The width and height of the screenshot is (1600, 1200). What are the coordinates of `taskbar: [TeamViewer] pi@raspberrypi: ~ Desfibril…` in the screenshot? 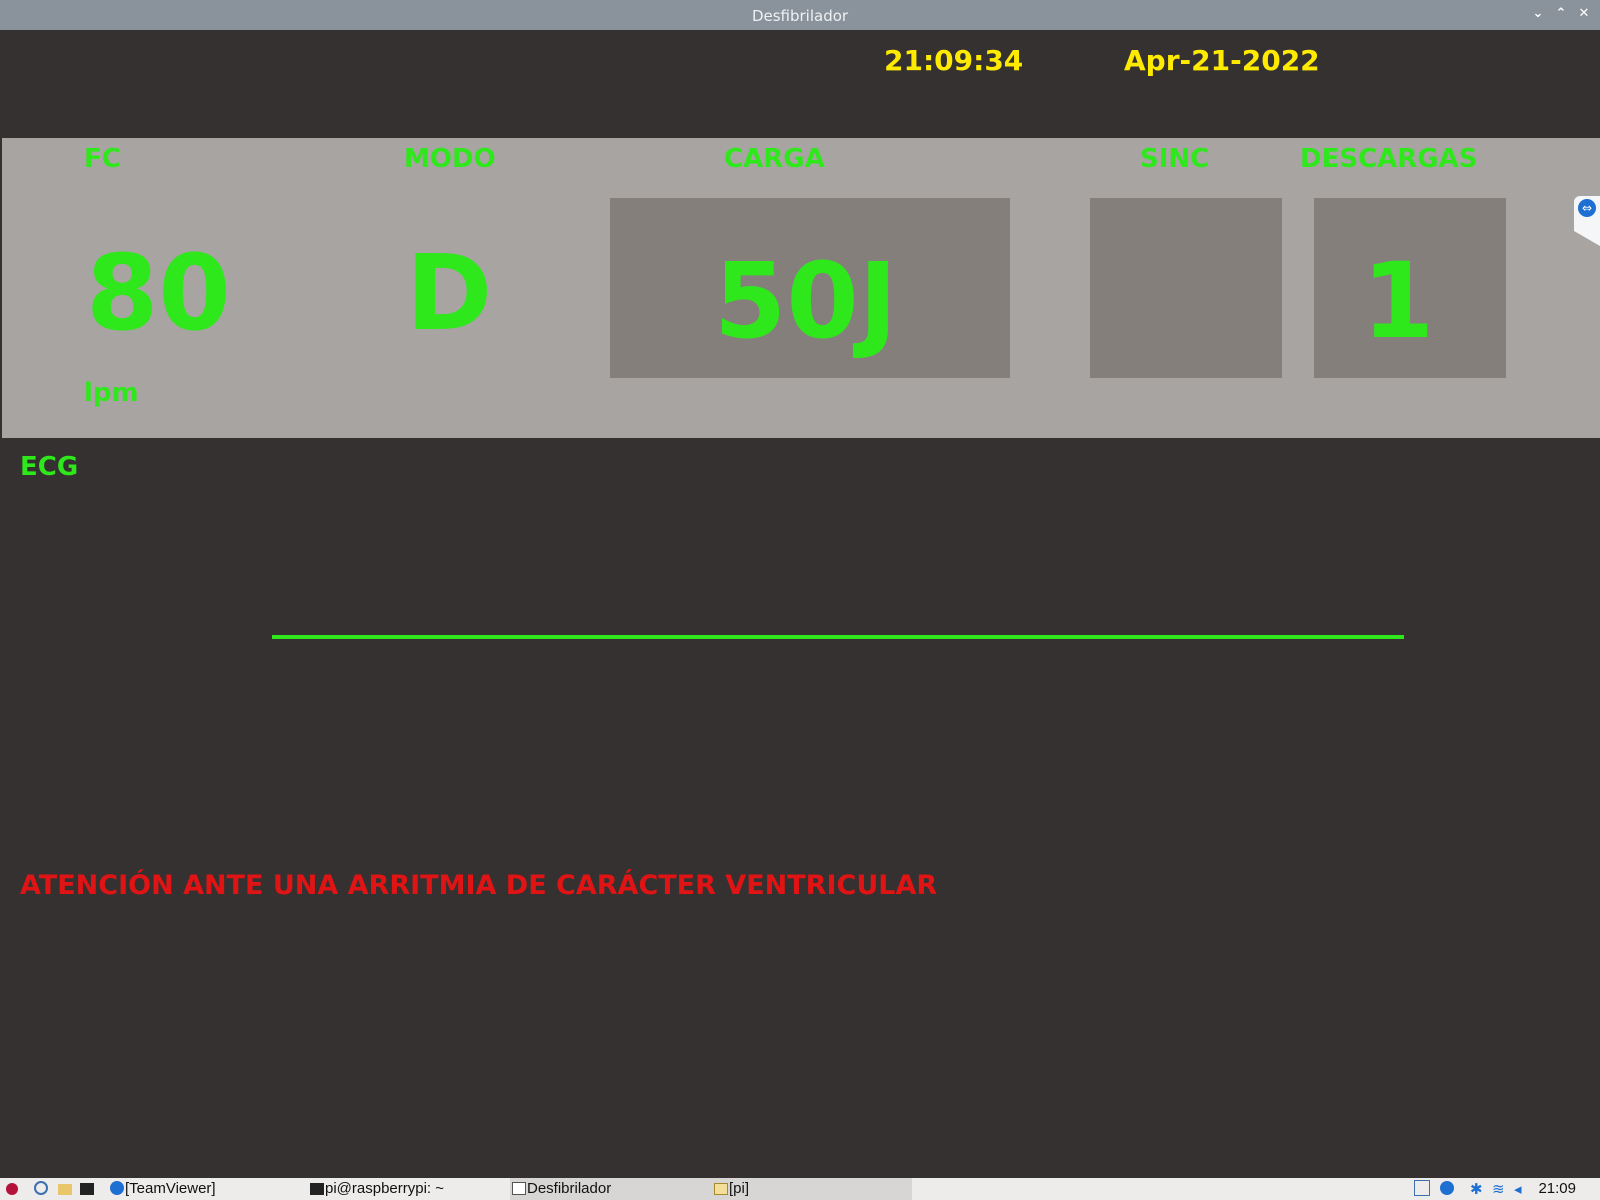 It's located at (800, 1189).